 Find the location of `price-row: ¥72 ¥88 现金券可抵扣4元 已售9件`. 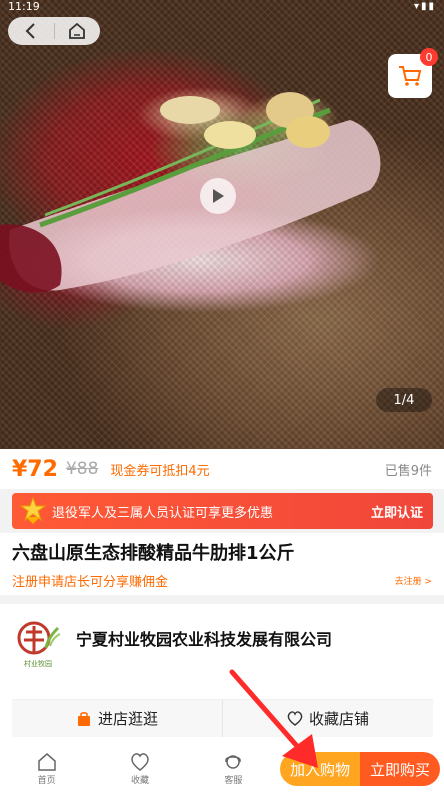

price-row: ¥72 ¥88 现金券可抵扣4元 已售9件 is located at coordinates (222, 469).